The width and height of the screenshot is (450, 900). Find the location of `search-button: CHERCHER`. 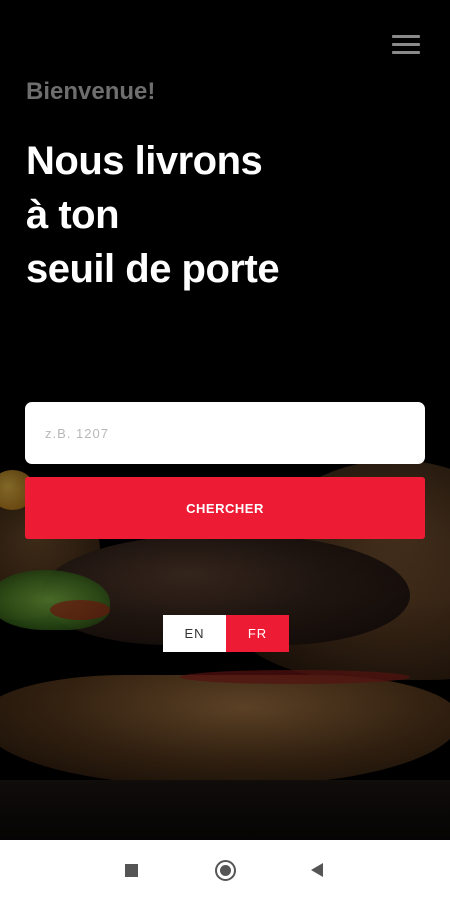

search-button: CHERCHER is located at coordinates (225, 508).